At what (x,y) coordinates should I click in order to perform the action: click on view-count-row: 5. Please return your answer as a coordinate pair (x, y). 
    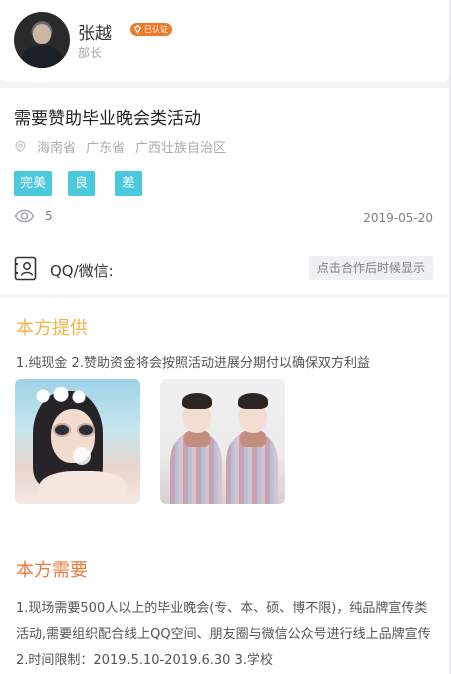
    Looking at the image, I should click on (33, 216).